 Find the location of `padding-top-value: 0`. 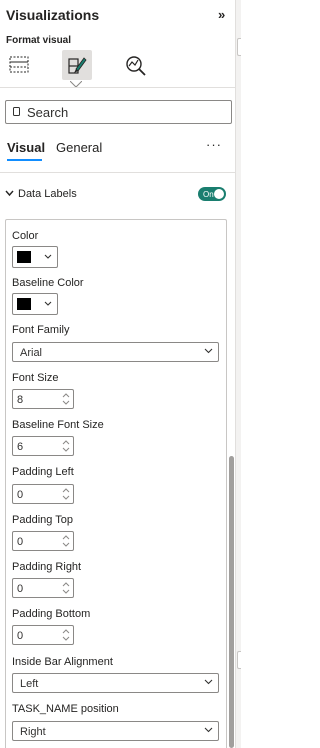

padding-top-value: 0 is located at coordinates (20, 542).